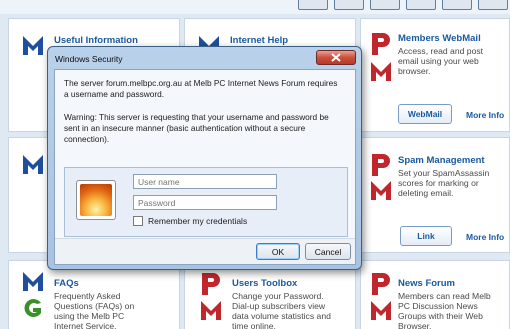  I want to click on link-button: Link, so click(426, 236).